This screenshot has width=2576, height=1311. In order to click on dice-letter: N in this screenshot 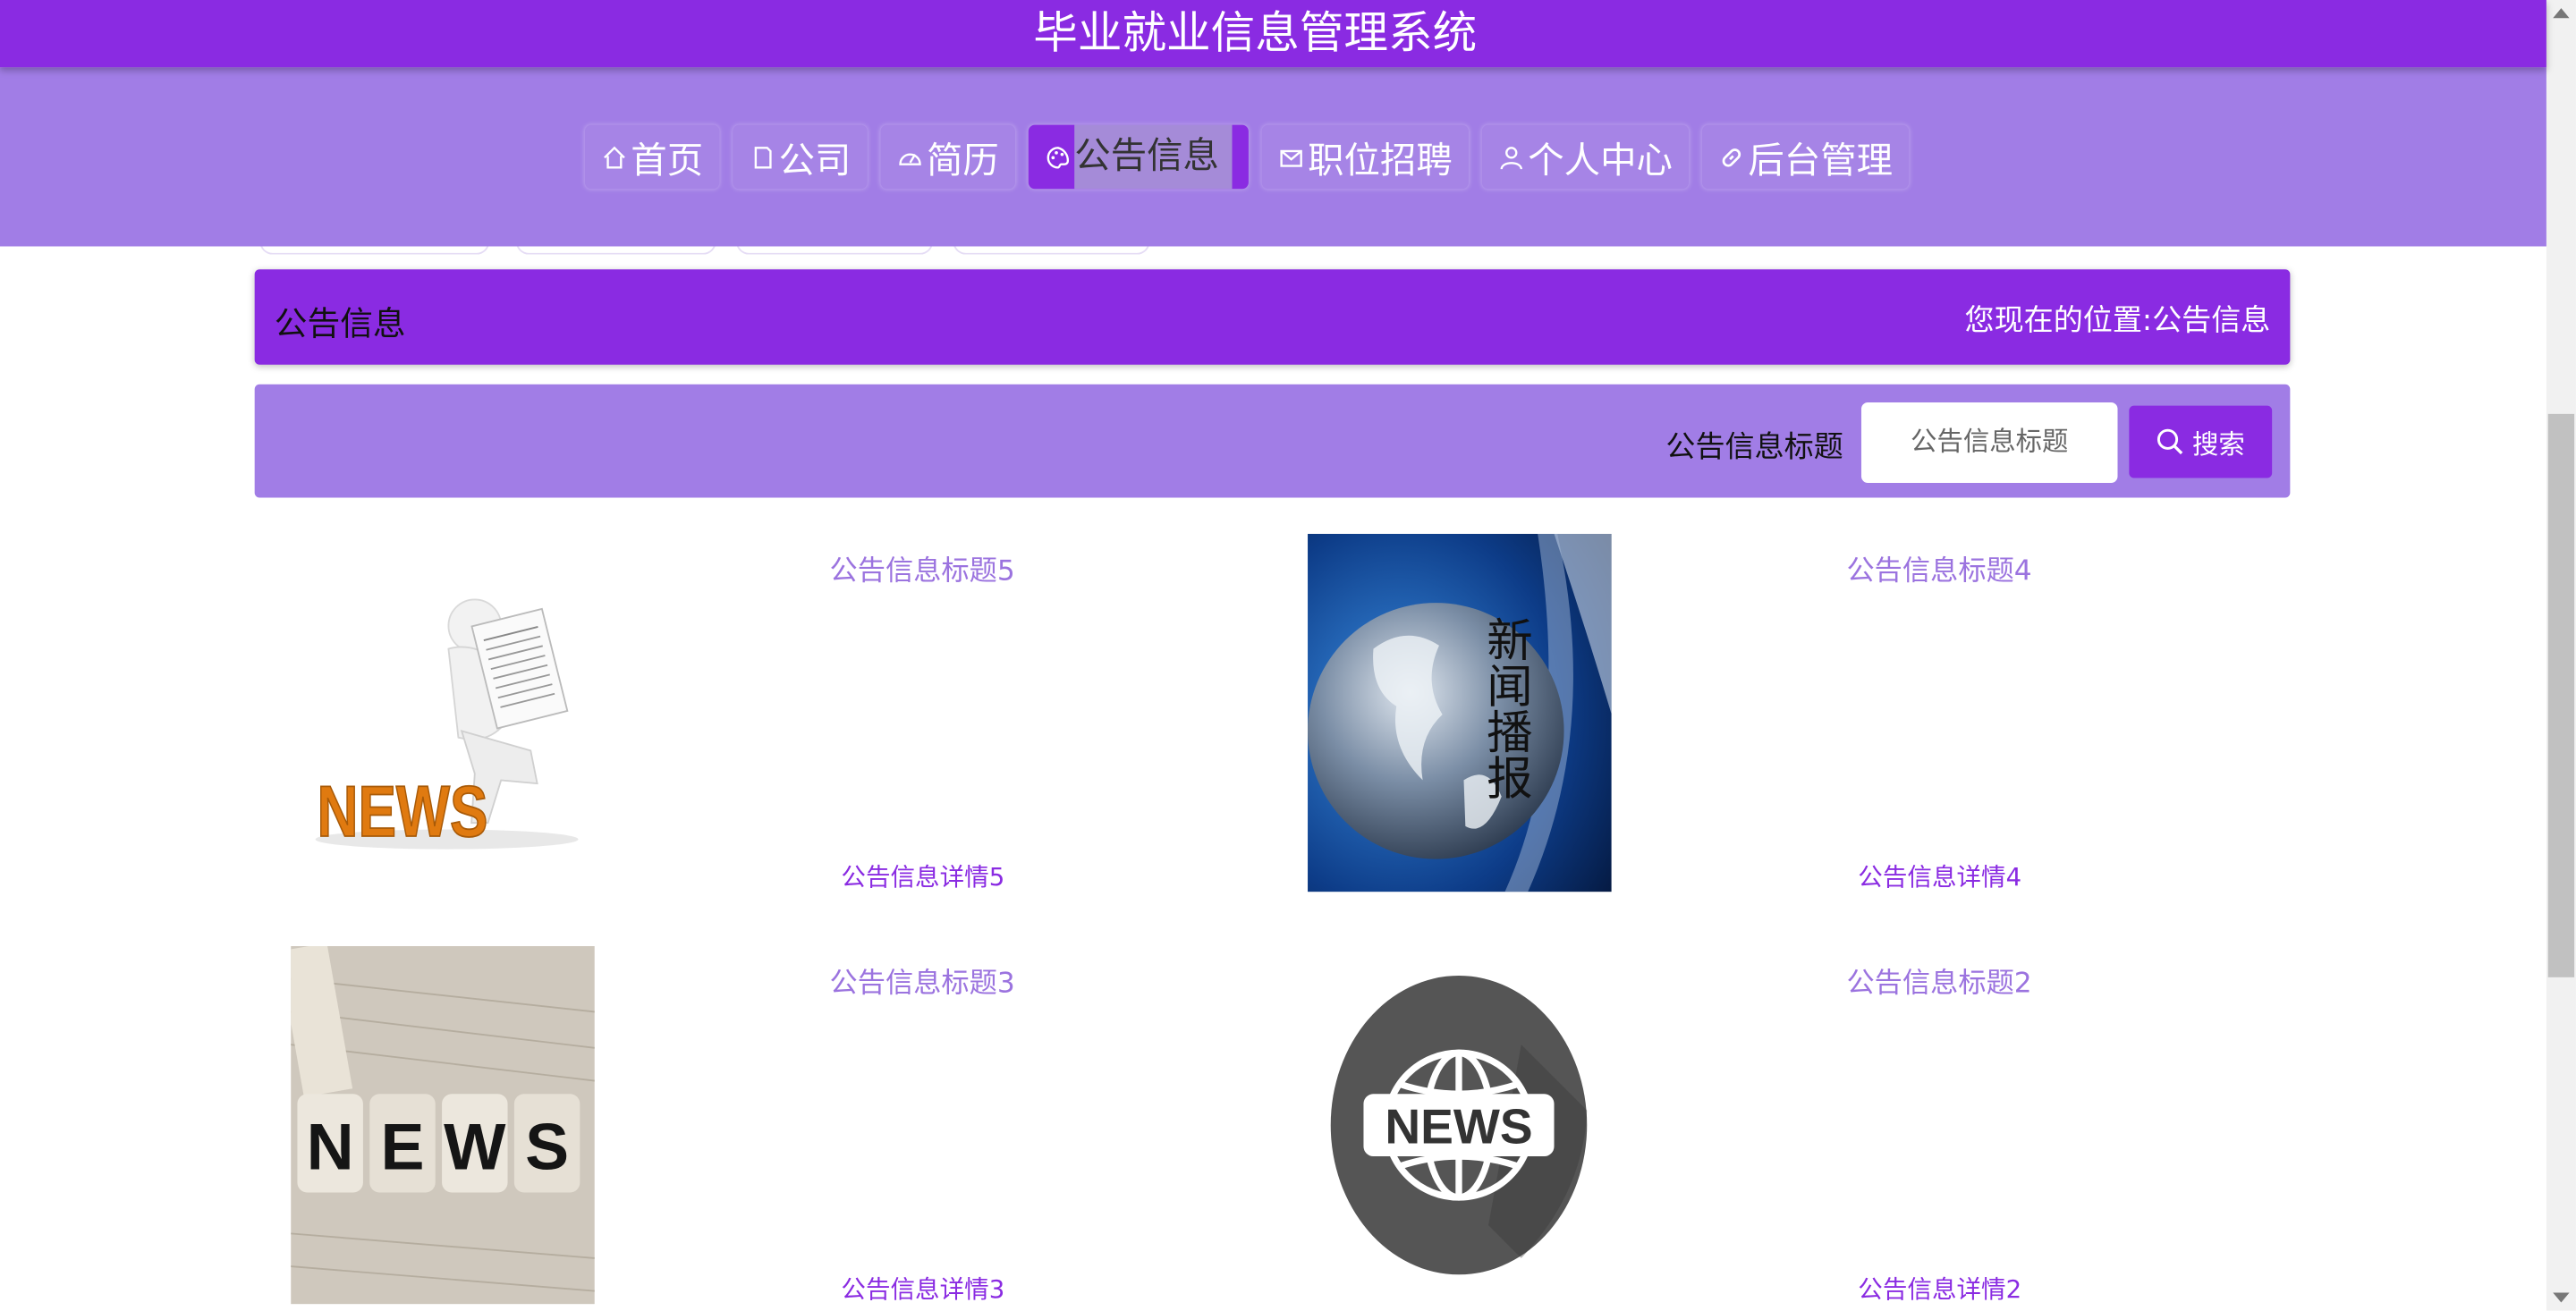, I will do `click(330, 1147)`.